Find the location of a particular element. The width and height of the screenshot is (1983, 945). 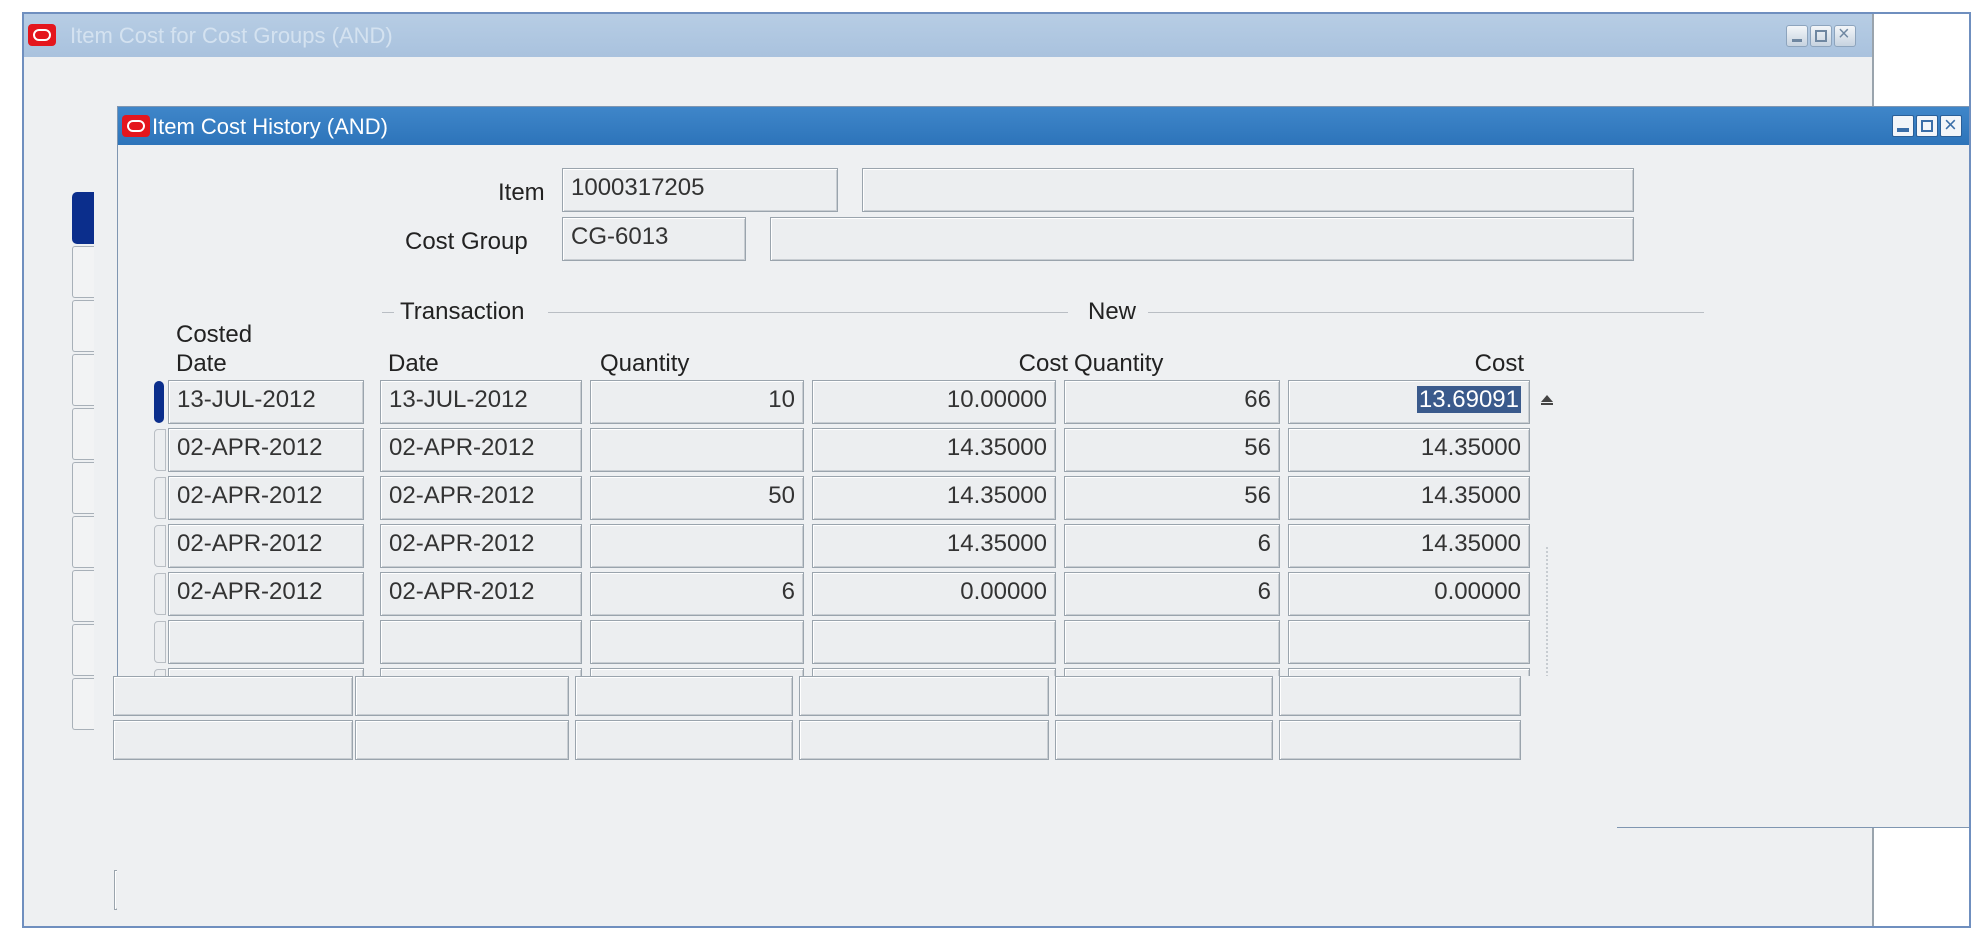

new-cost-cell: 0.00000 is located at coordinates (1409, 594).